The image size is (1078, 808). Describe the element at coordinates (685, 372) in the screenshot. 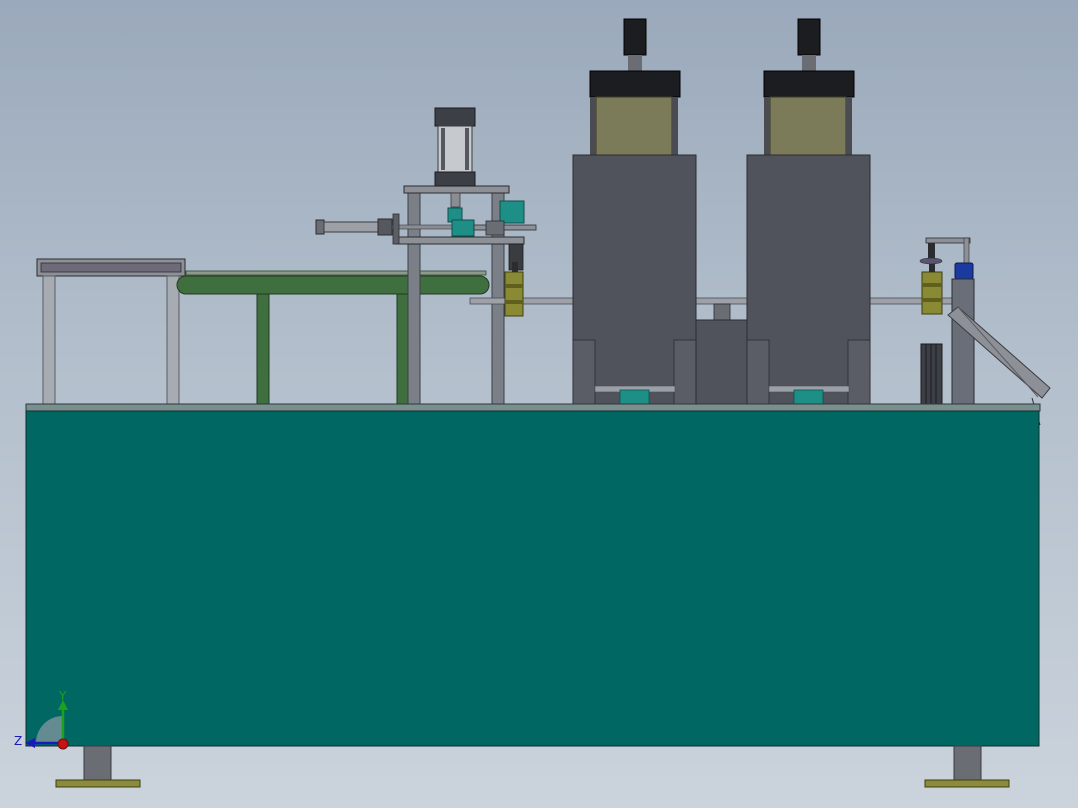

I see `hopper-1-foot-right` at that location.